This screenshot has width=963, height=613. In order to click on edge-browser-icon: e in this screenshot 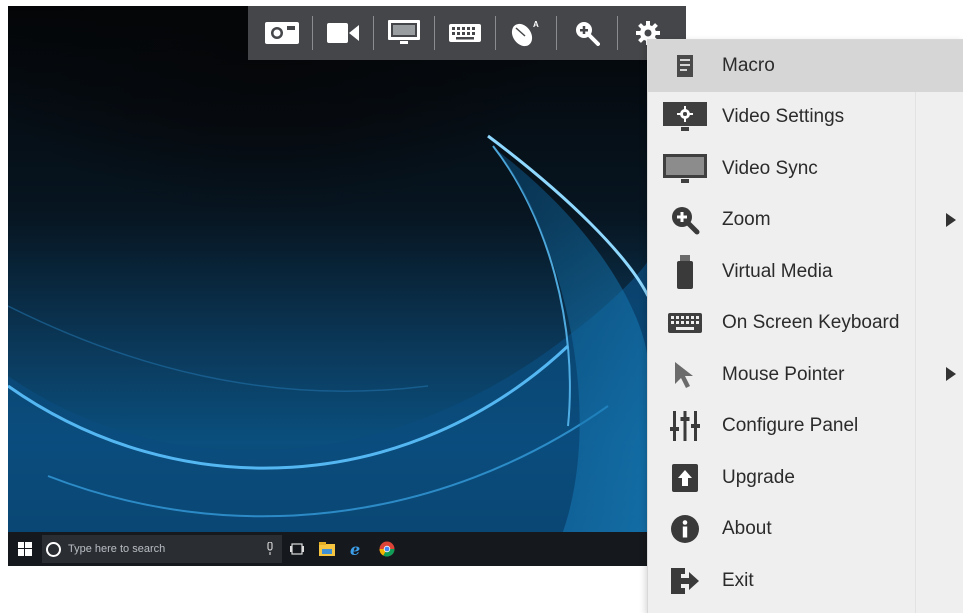, I will do `click(357, 549)`.